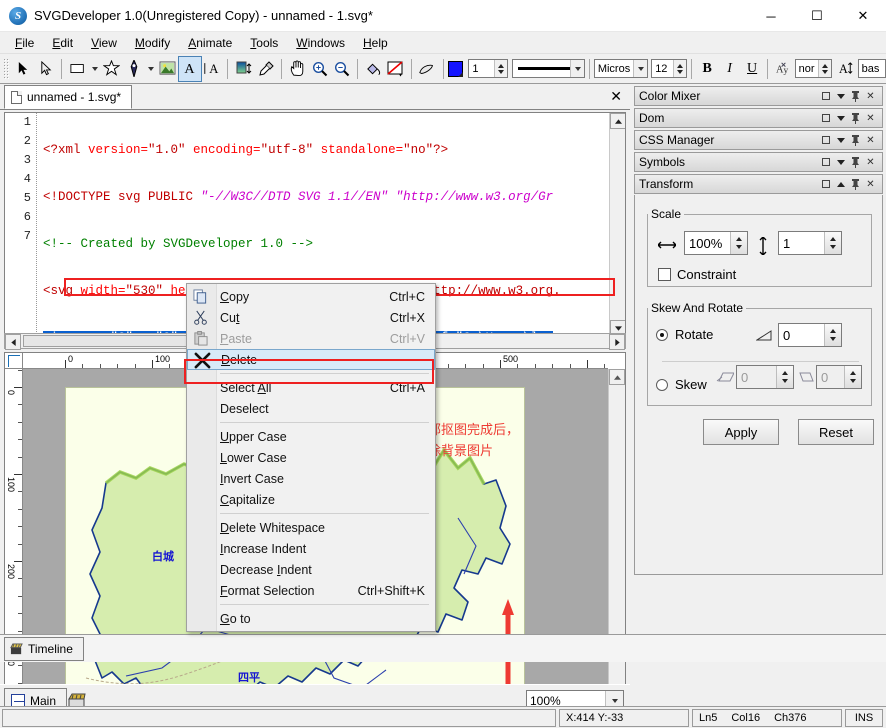  I want to click on zoom-in-icon, so click(320, 69).